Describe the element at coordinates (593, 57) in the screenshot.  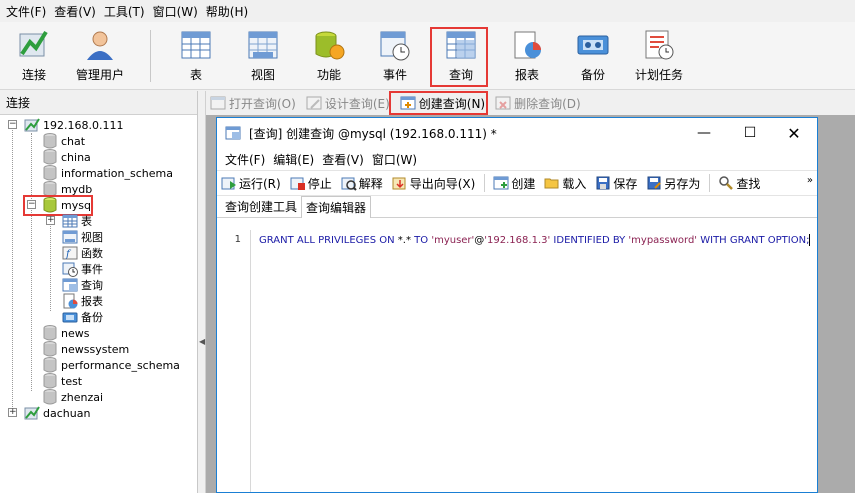
I see `backup-button: 备份` at that location.